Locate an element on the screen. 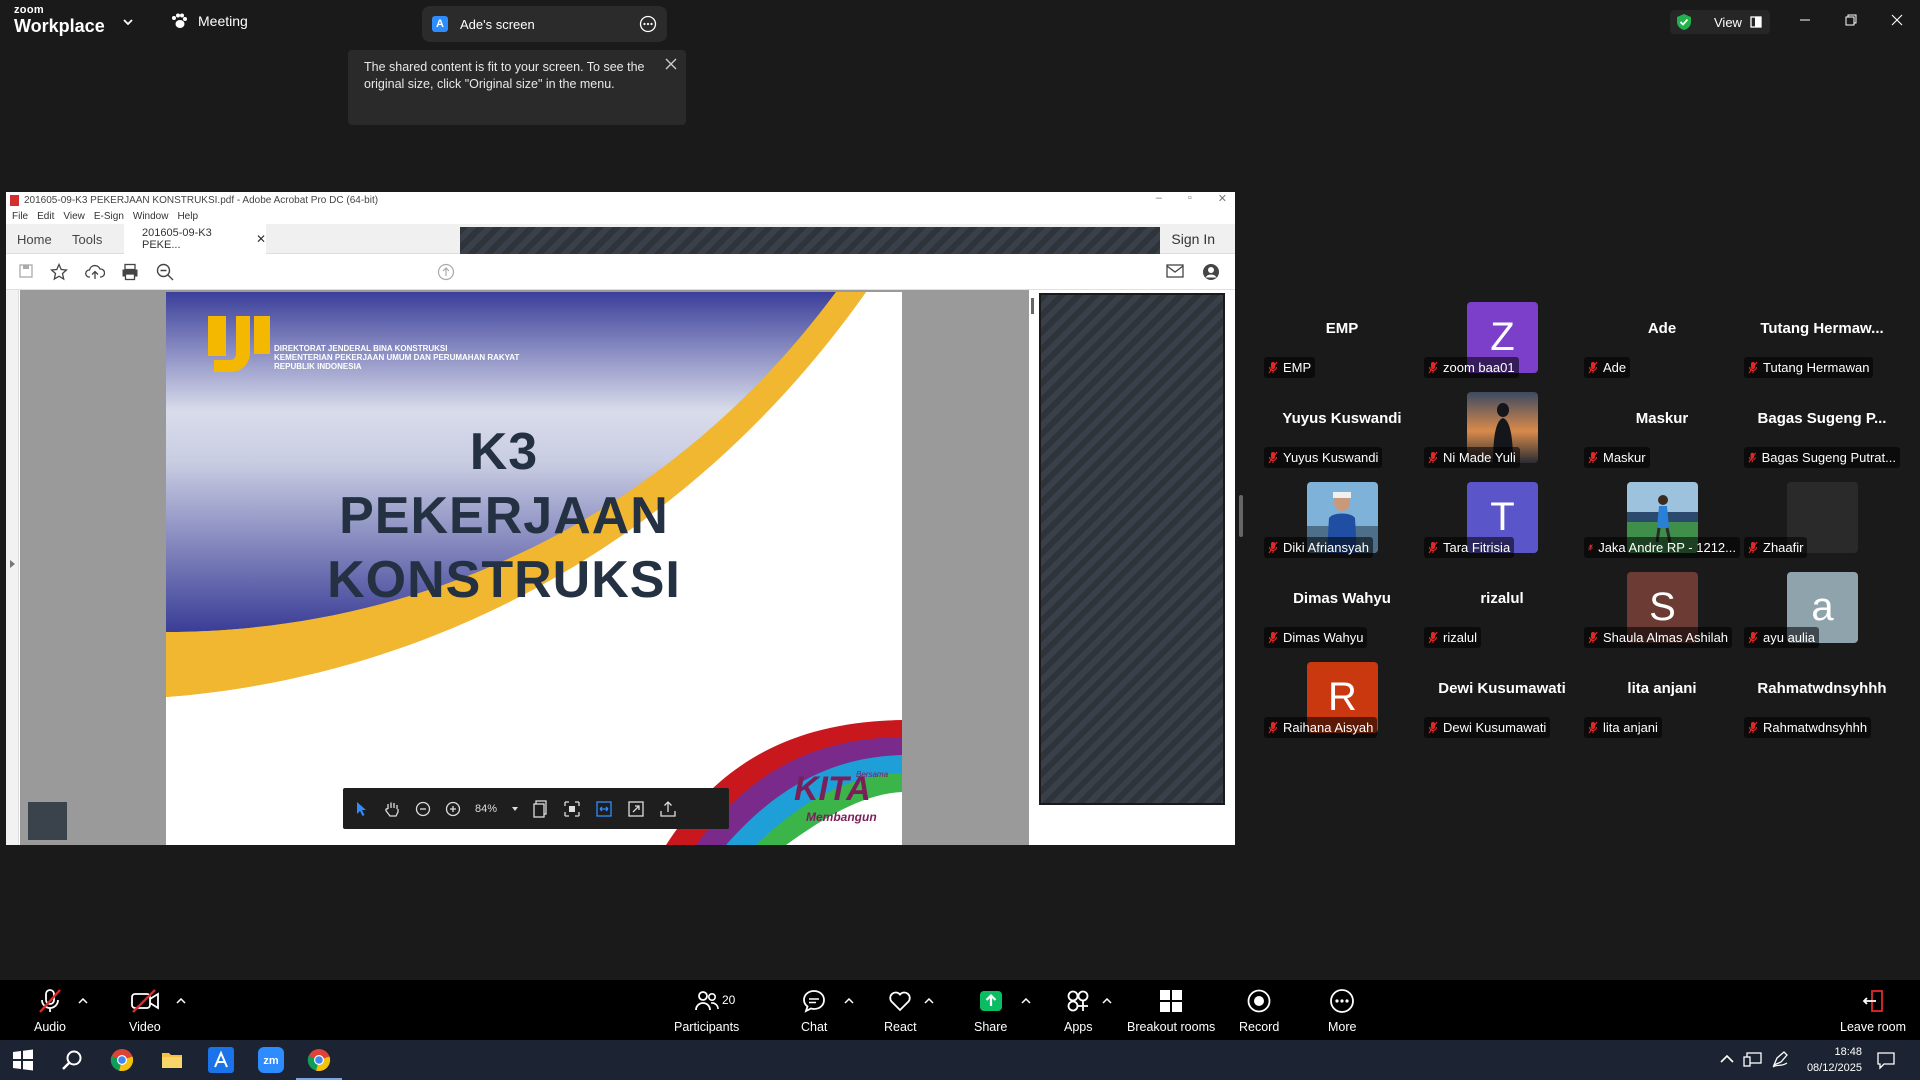 The height and width of the screenshot is (1080, 1920). zoom-level: 84% is located at coordinates (486, 809).